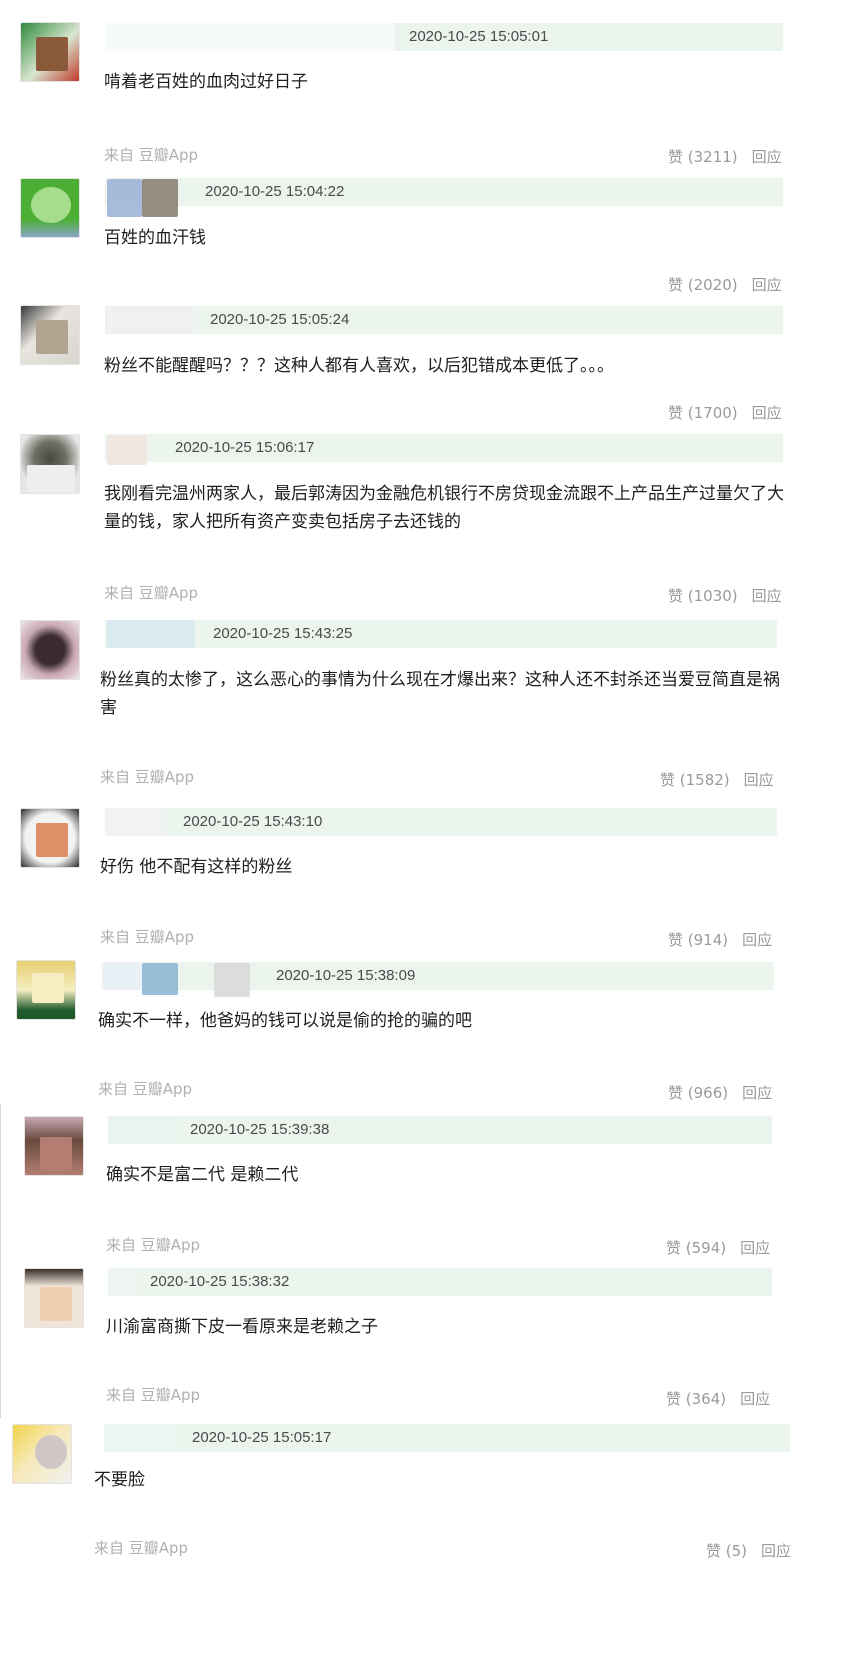 The image size is (846, 1669). Describe the element at coordinates (441, 634) in the screenshot. I see `comment-meta-bar: 2020-10-25 15:43:25` at that location.